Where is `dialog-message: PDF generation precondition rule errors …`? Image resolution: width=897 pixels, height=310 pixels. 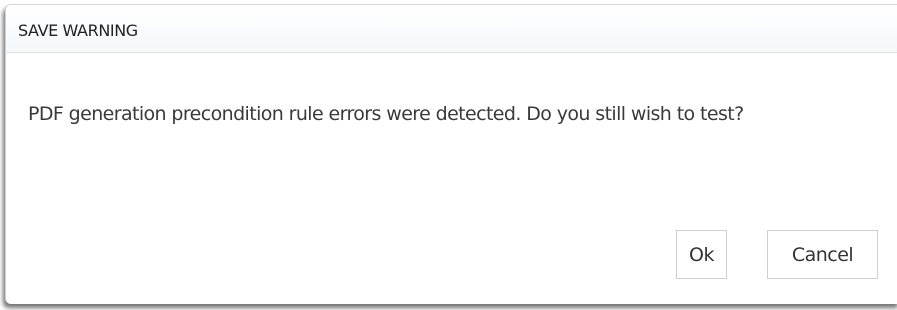
dialog-message: PDF generation precondition rule errors … is located at coordinates (386, 114).